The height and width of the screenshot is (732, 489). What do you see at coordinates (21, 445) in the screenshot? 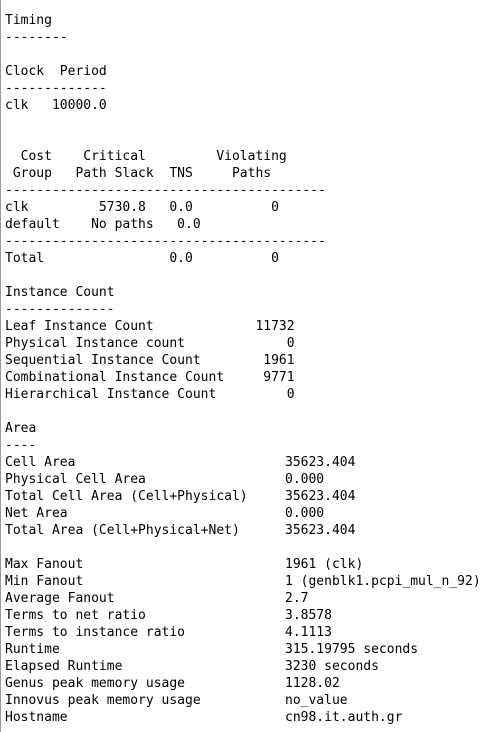
I see `area-underline: ----` at bounding box center [21, 445].